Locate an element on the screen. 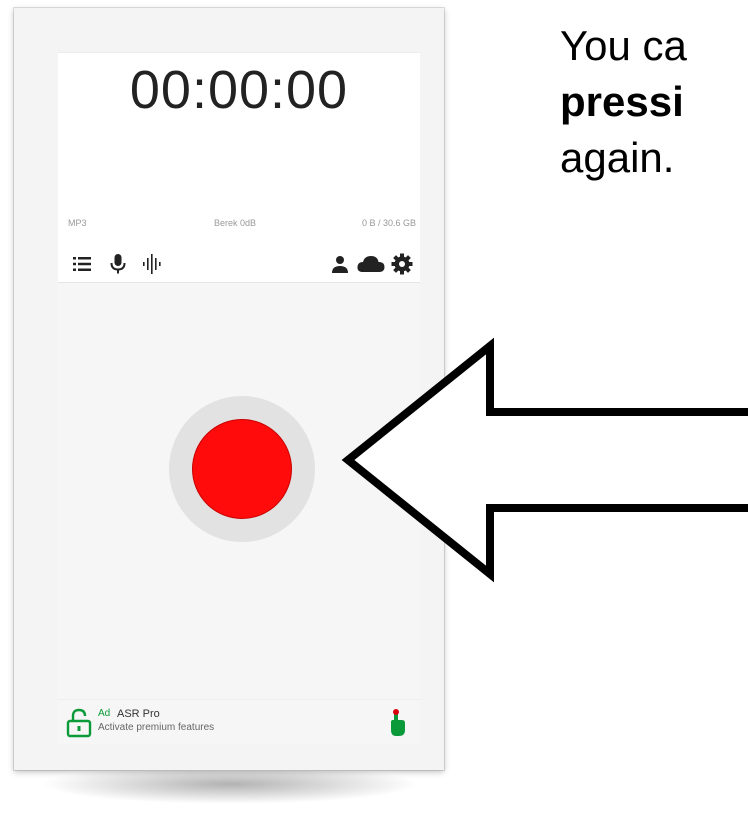  ad-tag: Ad is located at coordinates (104, 713).